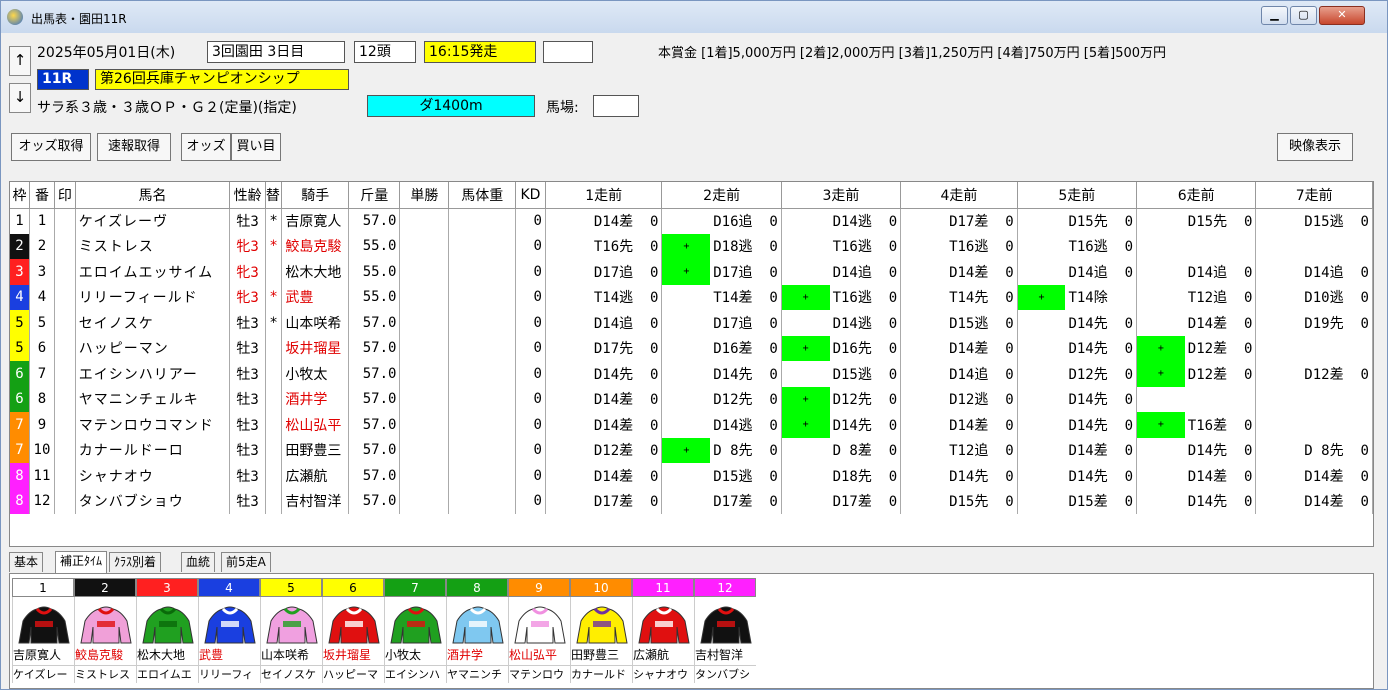  What do you see at coordinates (1101, 221) in the screenshot?
I see `past-run-5: D15先 0` at bounding box center [1101, 221].